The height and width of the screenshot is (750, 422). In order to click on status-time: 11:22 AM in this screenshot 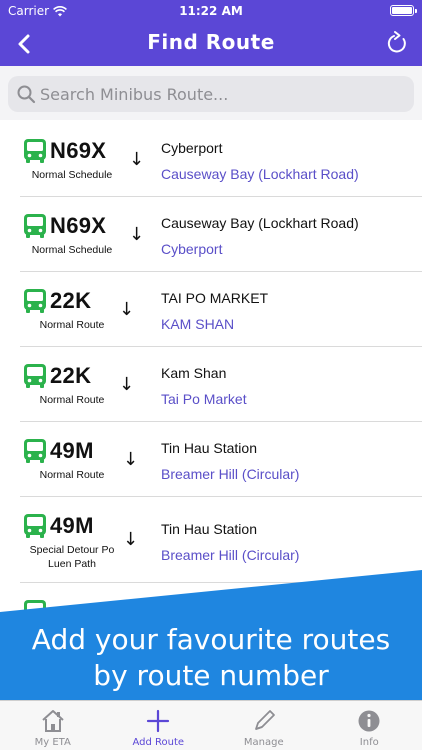, I will do `click(211, 11)`.